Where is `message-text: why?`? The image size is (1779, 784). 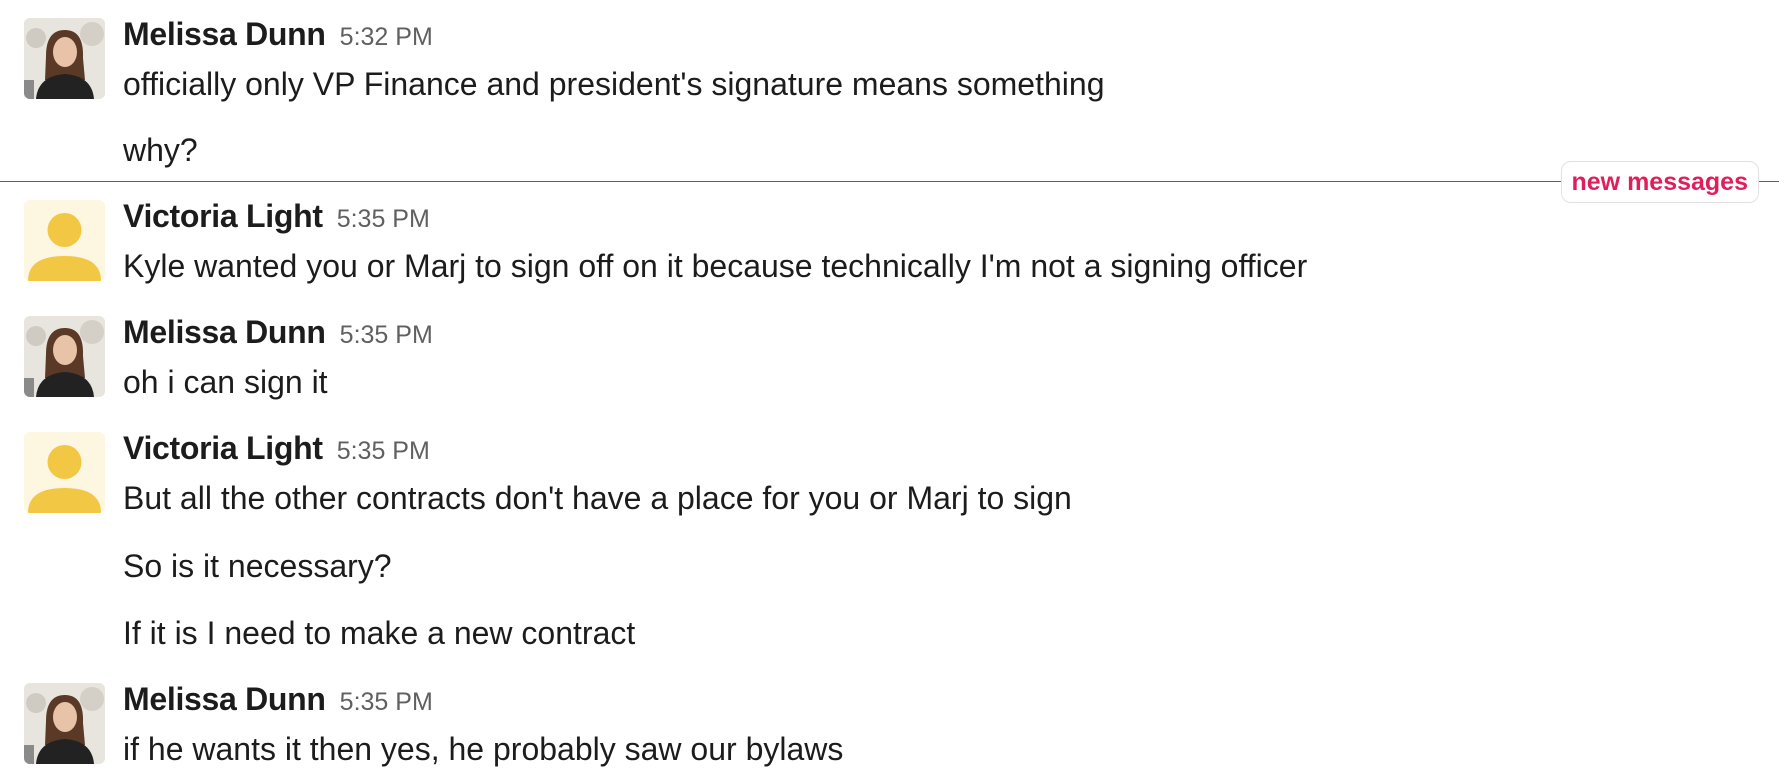
message-text: why? is located at coordinates (160, 150).